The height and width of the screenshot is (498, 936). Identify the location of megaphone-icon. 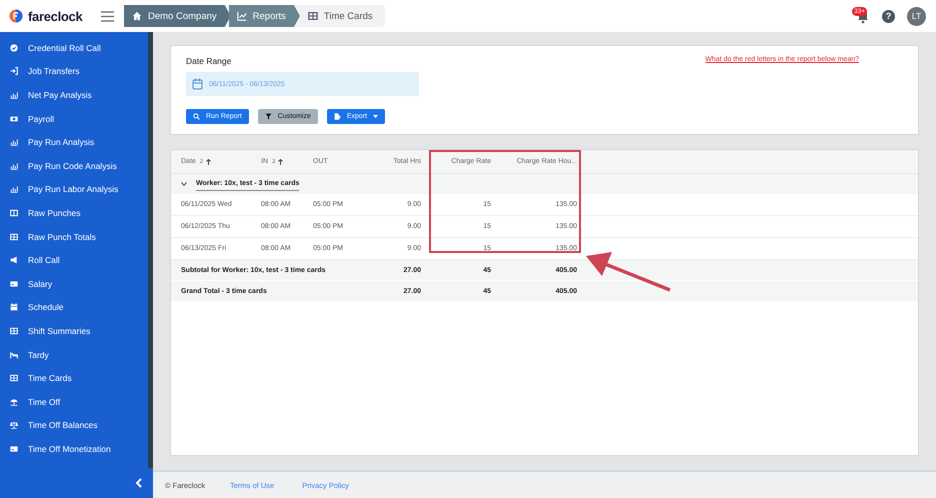
(14, 260).